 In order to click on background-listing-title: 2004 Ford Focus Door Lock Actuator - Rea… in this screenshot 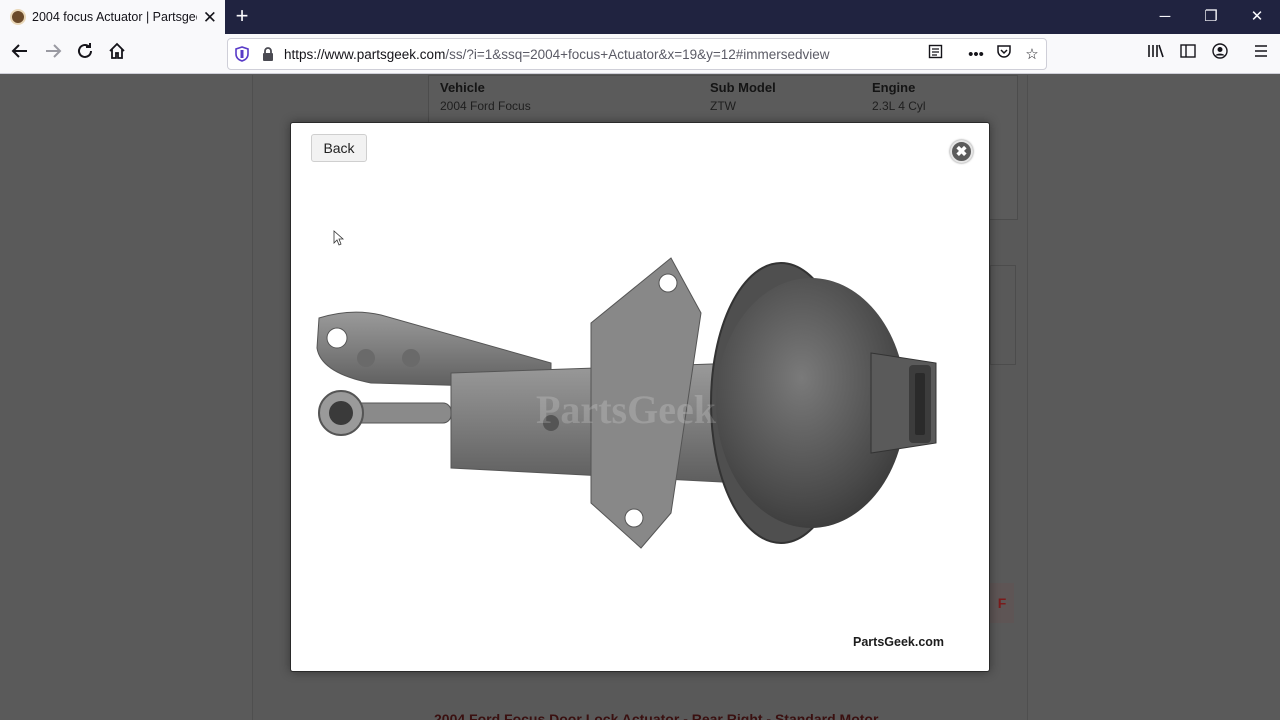, I will do `click(656, 715)`.